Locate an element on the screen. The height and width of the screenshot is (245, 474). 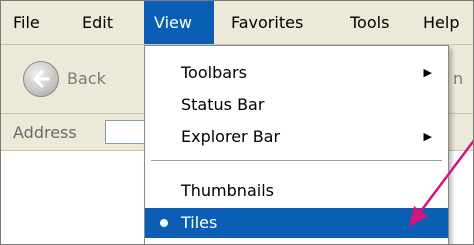
annotation-arrow-icon is located at coordinates (441, 183).